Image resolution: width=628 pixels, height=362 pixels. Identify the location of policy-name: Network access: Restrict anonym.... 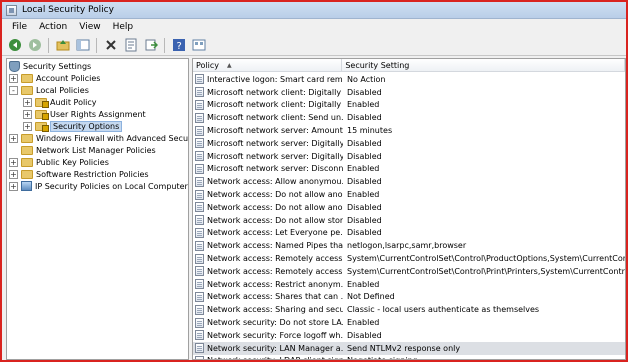
(275, 284).